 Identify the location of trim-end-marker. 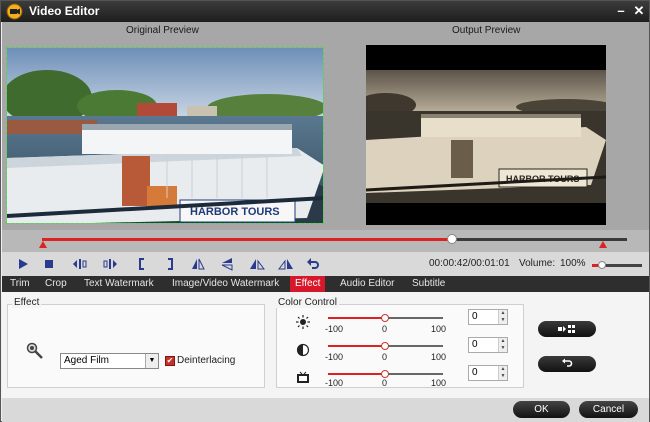
(603, 244).